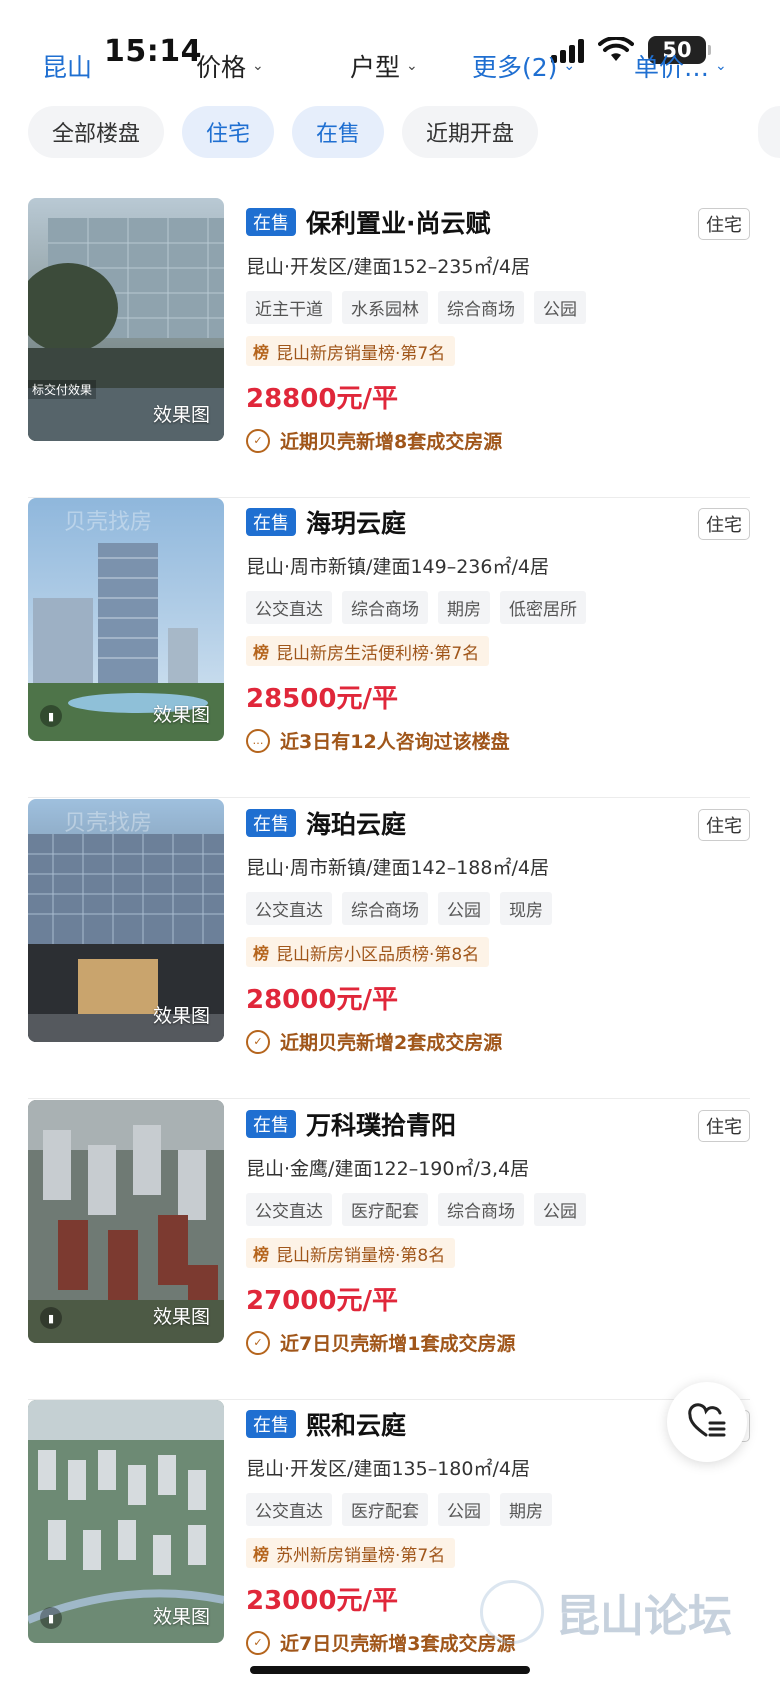  I want to click on listing-tags: 公交直达 综合商场 公园 现房, so click(498, 908).